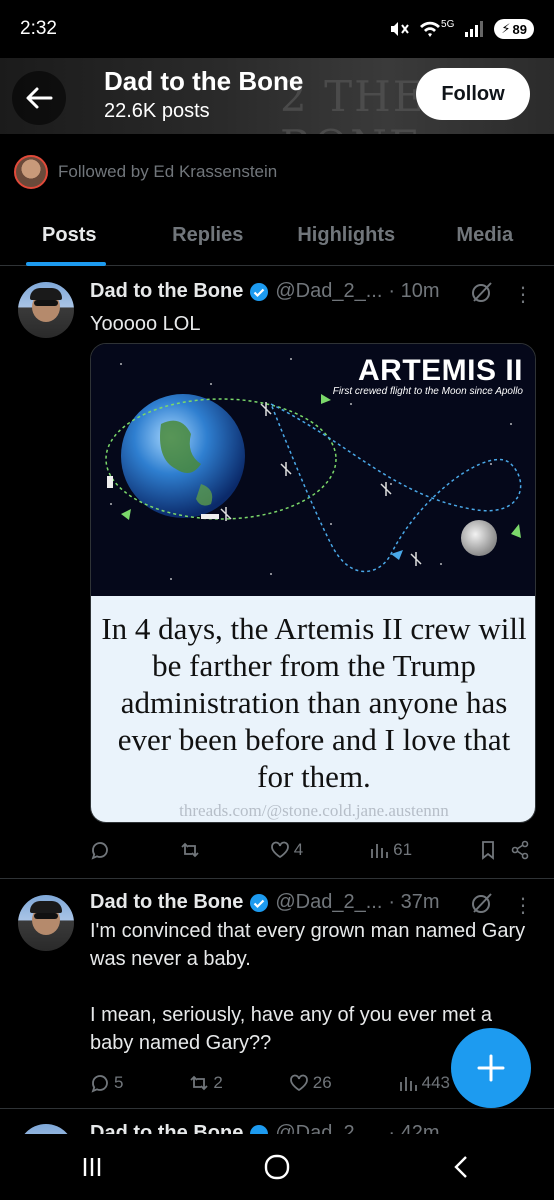 The width and height of the screenshot is (554, 1200). I want to click on view-count: 61, so click(403, 849).